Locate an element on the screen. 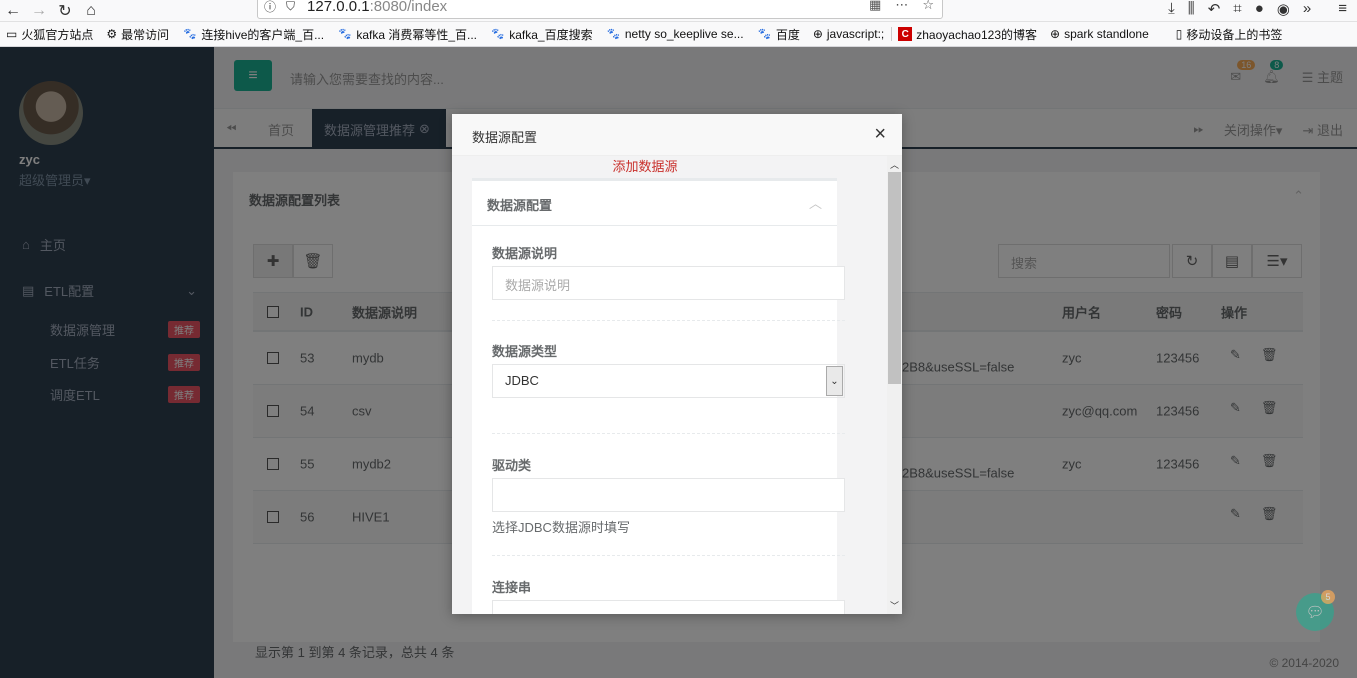 The width and height of the screenshot is (1357, 678). csdn-icon: C is located at coordinates (905, 34).